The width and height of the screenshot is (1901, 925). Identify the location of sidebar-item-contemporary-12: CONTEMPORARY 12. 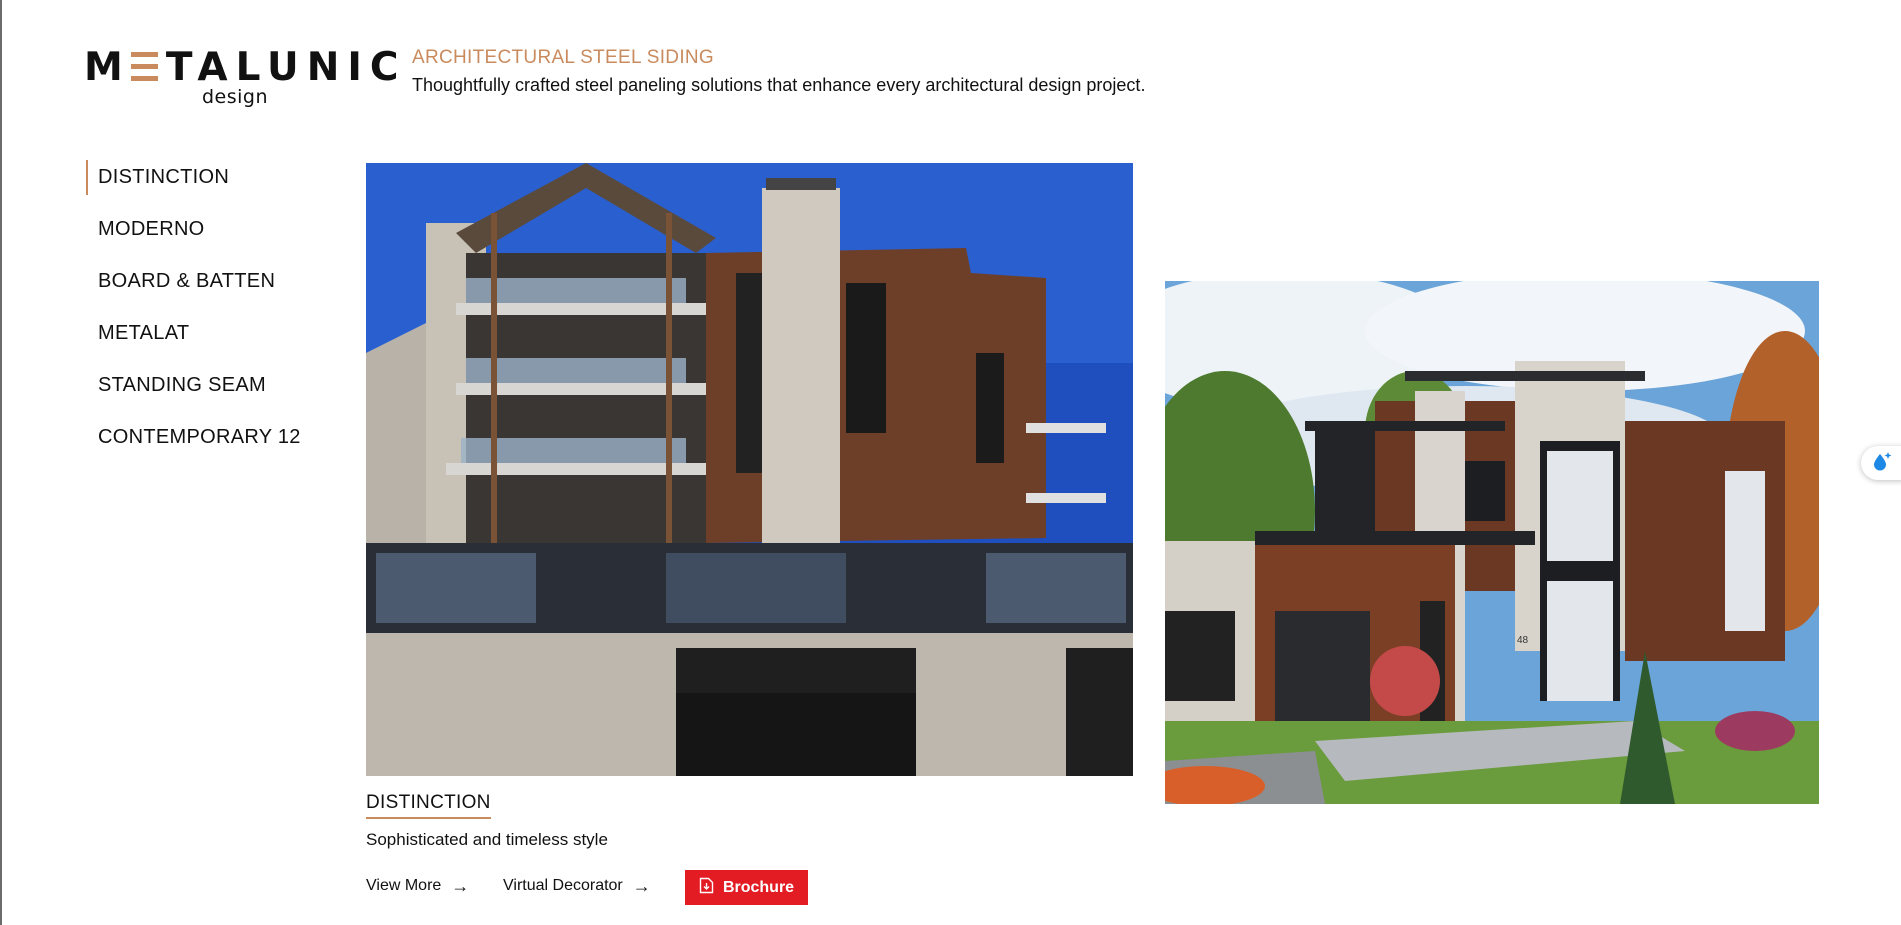
(206, 446).